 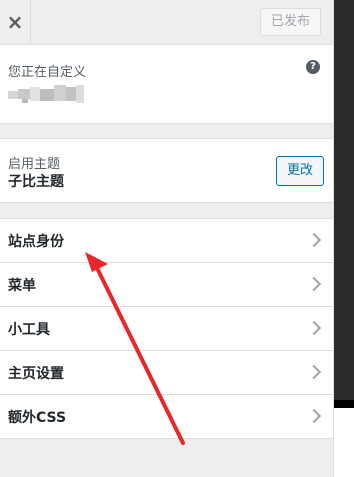 What do you see at coordinates (290, 22) in the screenshot?
I see `publish-button: 已发布` at bounding box center [290, 22].